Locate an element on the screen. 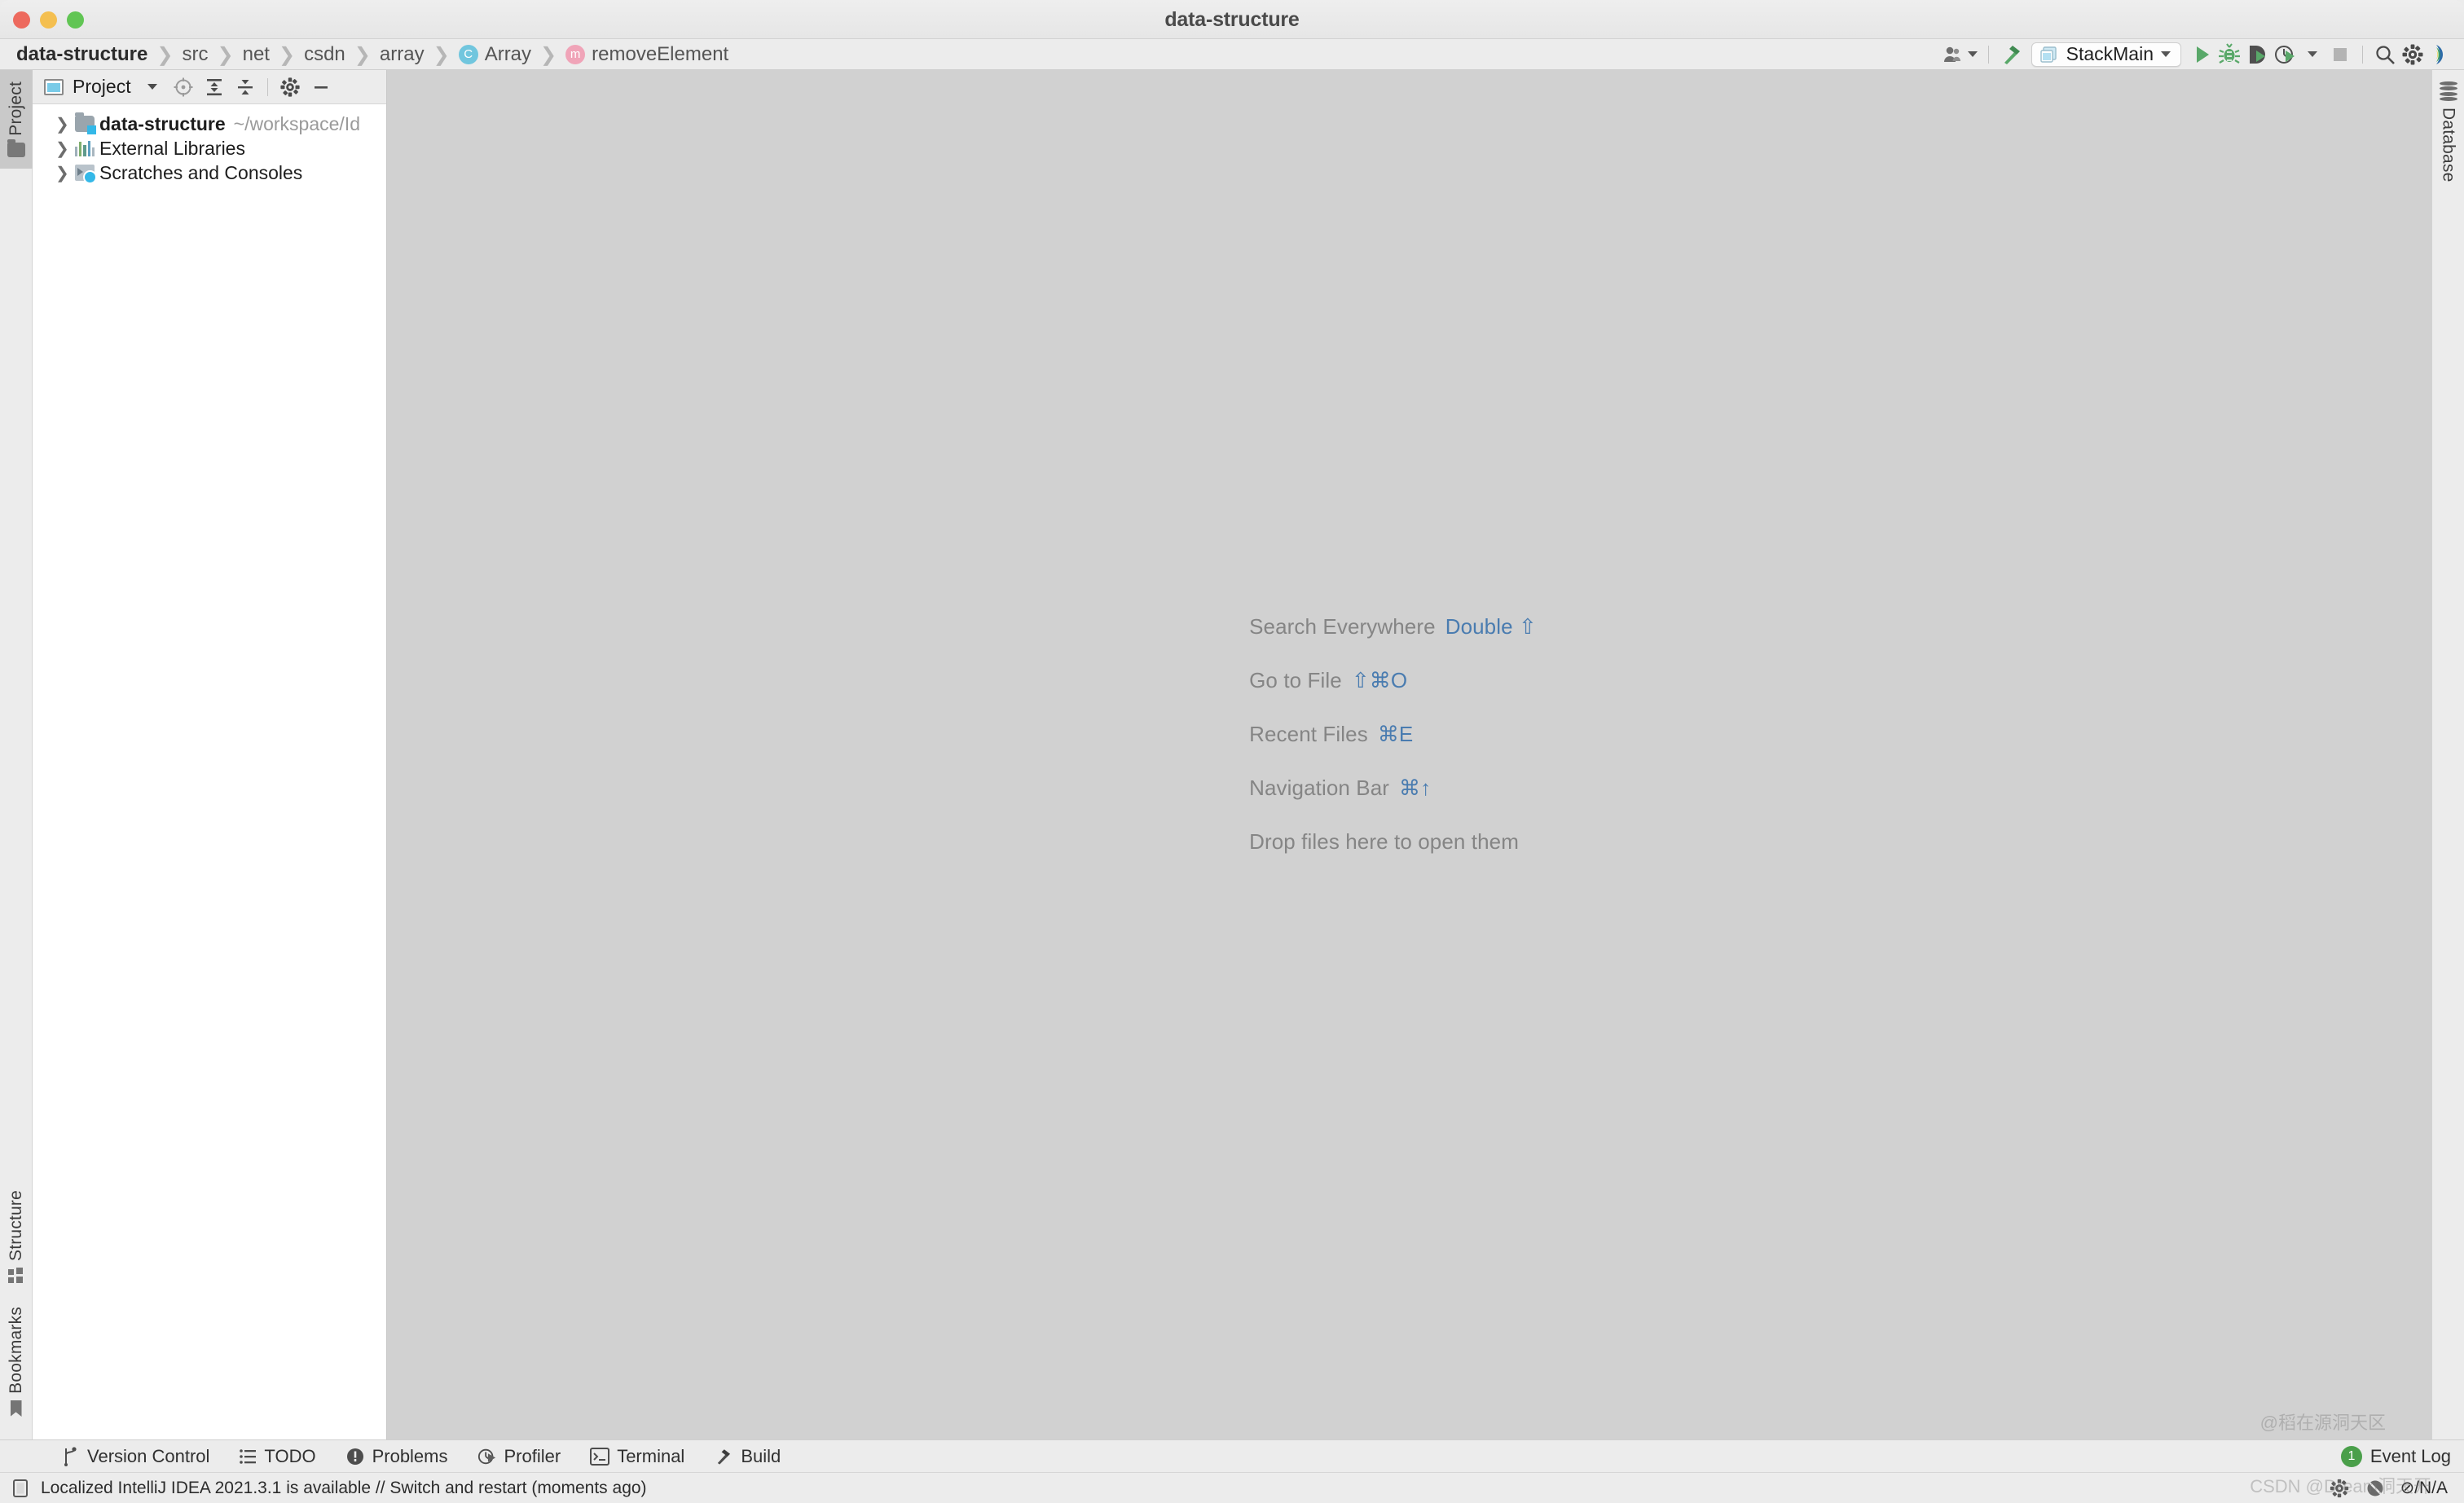  project-view-dropdown-button is located at coordinates (152, 87).